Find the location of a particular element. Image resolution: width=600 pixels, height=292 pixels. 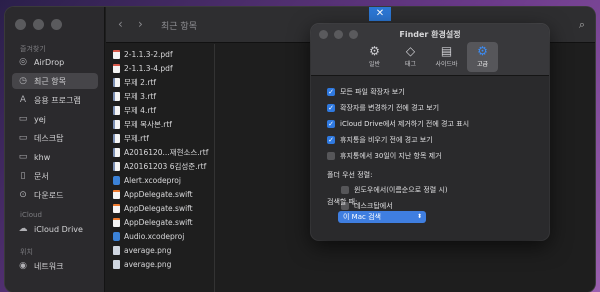

sidebar-item-recents: ◷ 최근 항목 is located at coordinates (55, 81).